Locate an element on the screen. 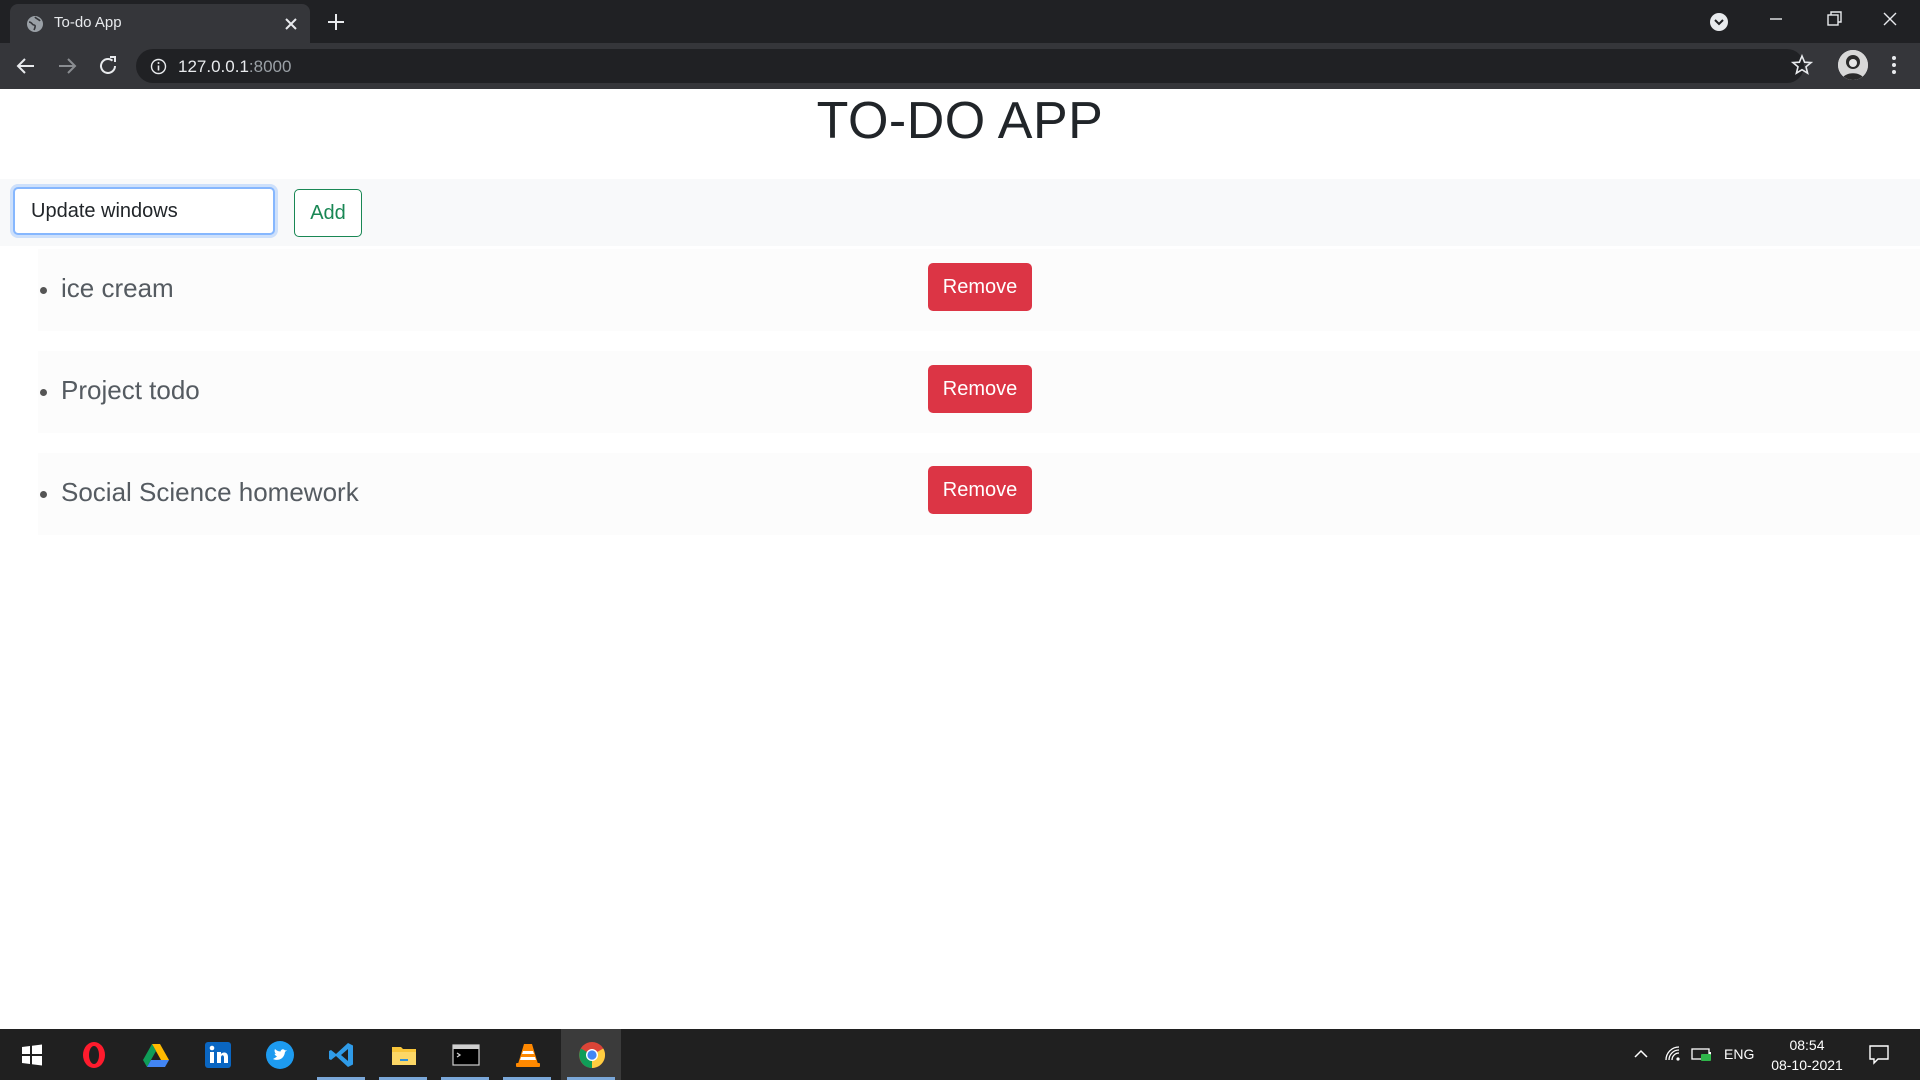 This screenshot has width=1920, height=1080. folder-icon is located at coordinates (404, 1056).